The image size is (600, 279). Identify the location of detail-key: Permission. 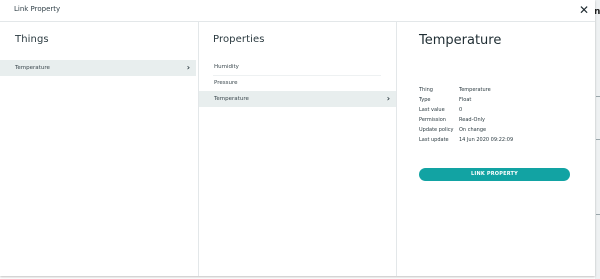
(432, 120).